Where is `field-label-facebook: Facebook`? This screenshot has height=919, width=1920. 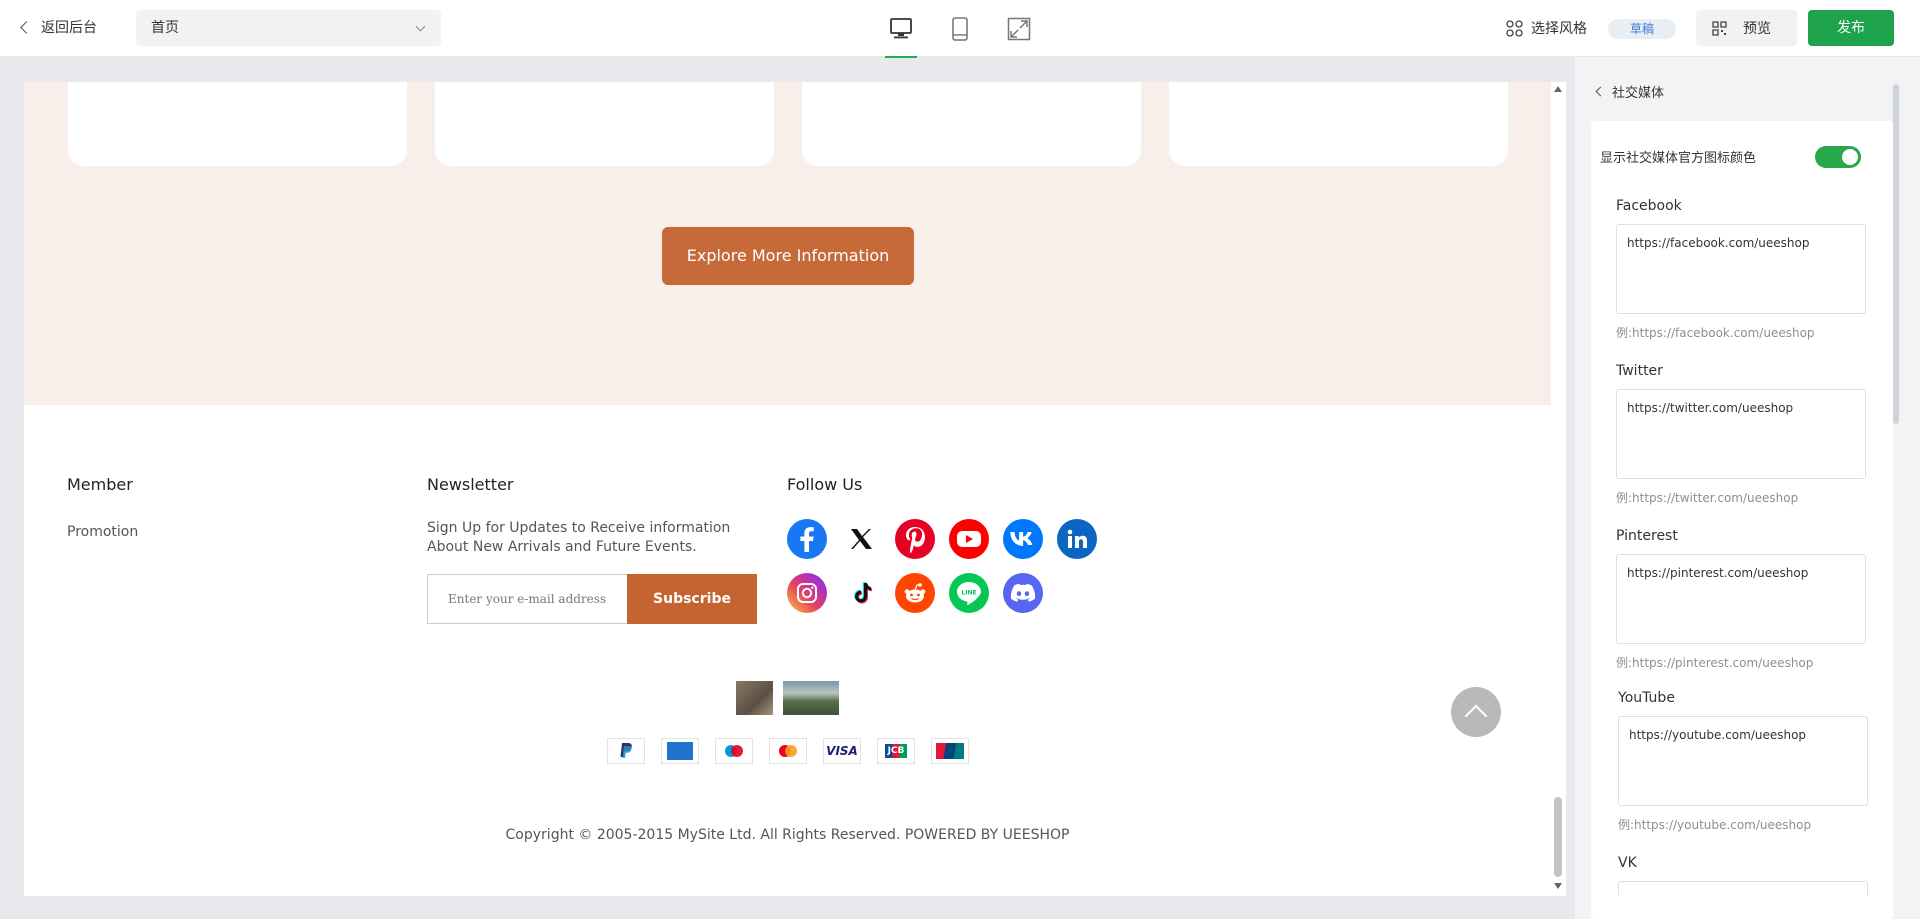 field-label-facebook: Facebook is located at coordinates (1649, 206).